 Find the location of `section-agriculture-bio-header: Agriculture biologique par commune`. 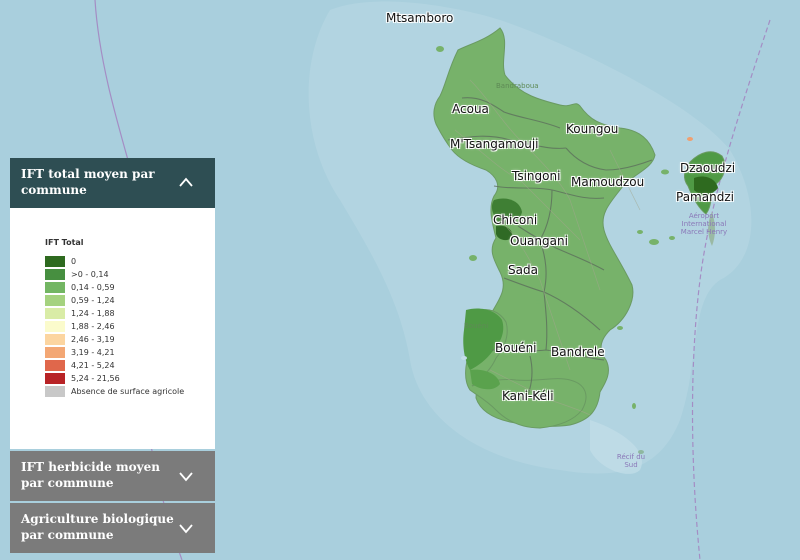

section-agriculture-bio-header: Agriculture biologique par commune is located at coordinates (112, 528).